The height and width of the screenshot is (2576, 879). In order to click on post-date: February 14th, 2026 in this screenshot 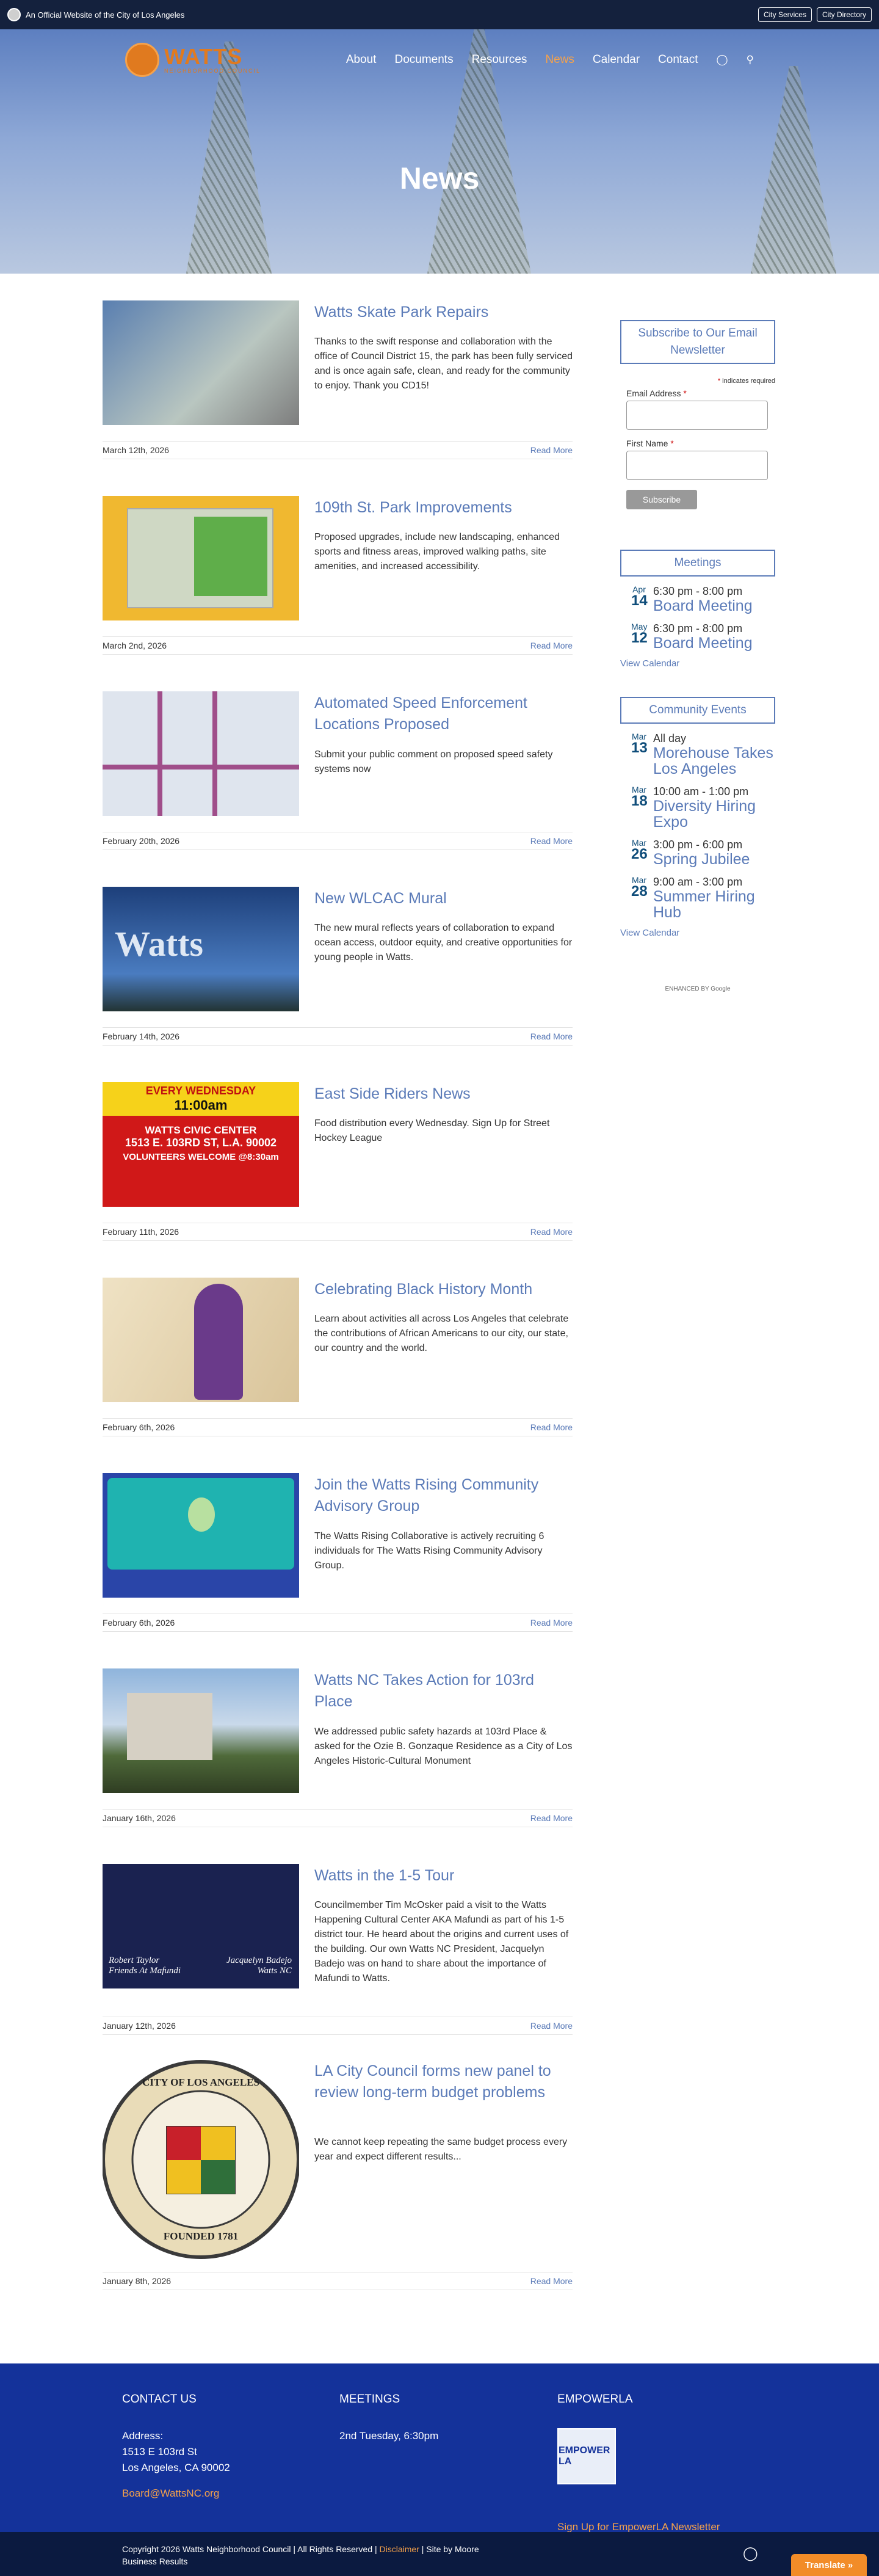, I will do `click(141, 1036)`.